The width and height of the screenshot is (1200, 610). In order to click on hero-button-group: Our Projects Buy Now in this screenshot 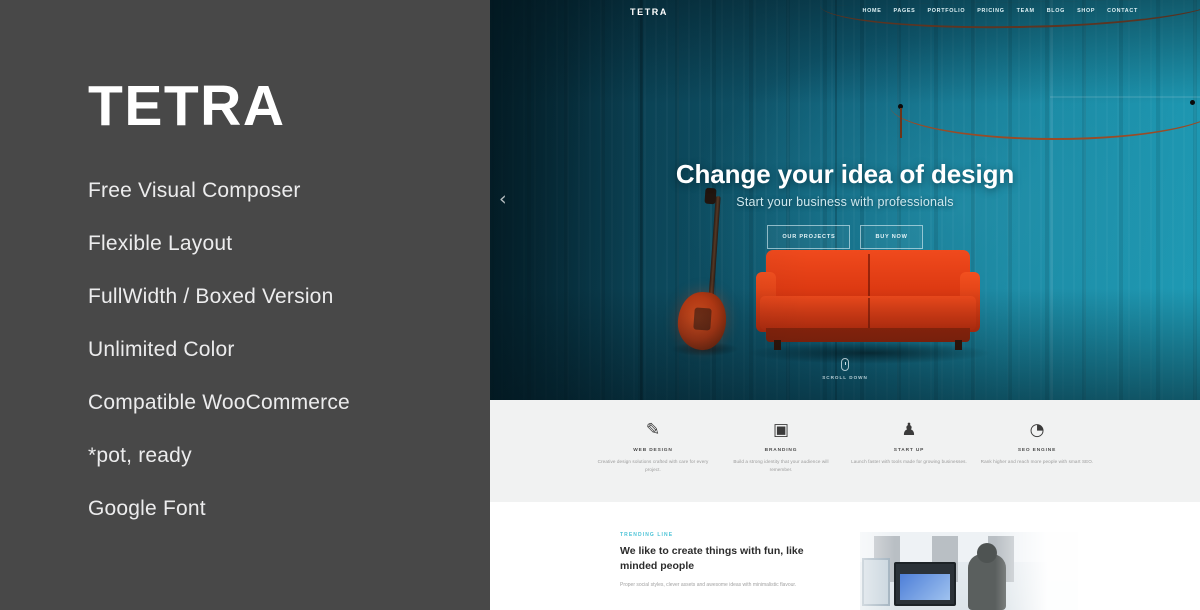, I will do `click(845, 237)`.